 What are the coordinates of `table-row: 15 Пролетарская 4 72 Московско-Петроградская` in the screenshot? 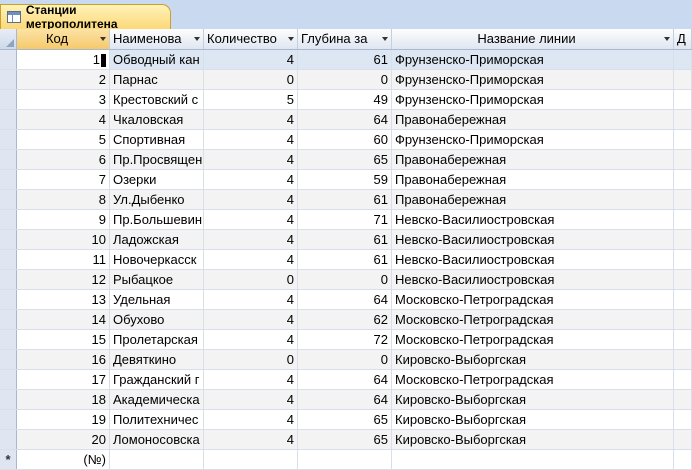 It's located at (346, 340).